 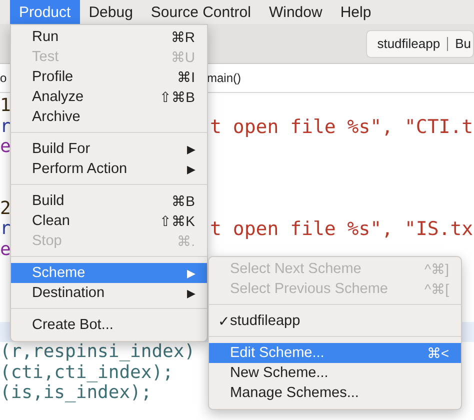 What do you see at coordinates (109, 149) in the screenshot?
I see `menu-item: Build For ▶` at bounding box center [109, 149].